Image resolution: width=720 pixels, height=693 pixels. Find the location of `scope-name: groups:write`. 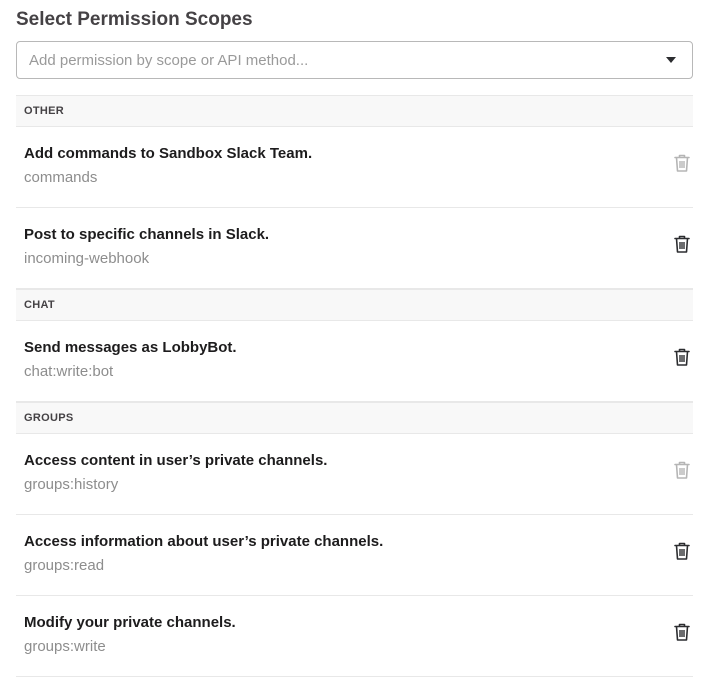

scope-name: groups:write is located at coordinates (65, 646).